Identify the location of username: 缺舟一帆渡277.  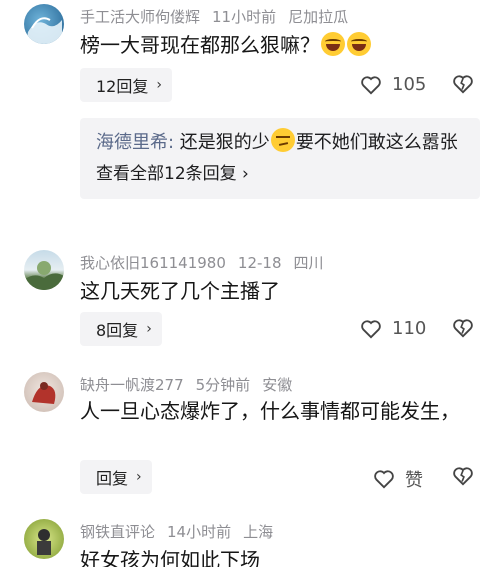
(132, 385).